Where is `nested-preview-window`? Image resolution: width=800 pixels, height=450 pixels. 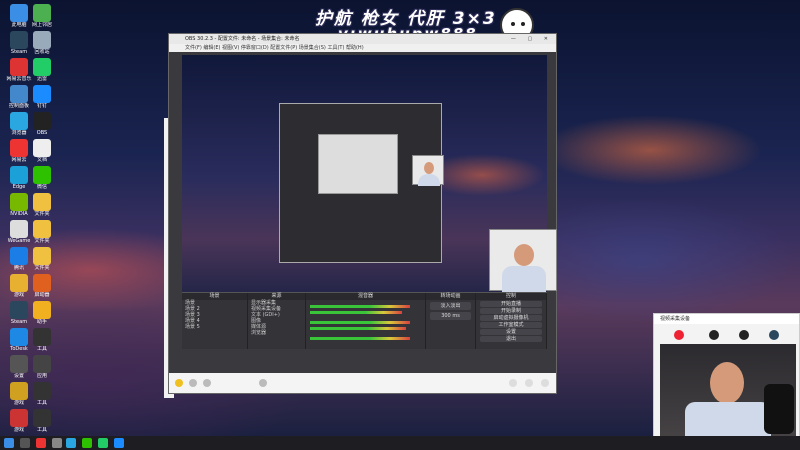
nested-preview-window is located at coordinates (358, 164).